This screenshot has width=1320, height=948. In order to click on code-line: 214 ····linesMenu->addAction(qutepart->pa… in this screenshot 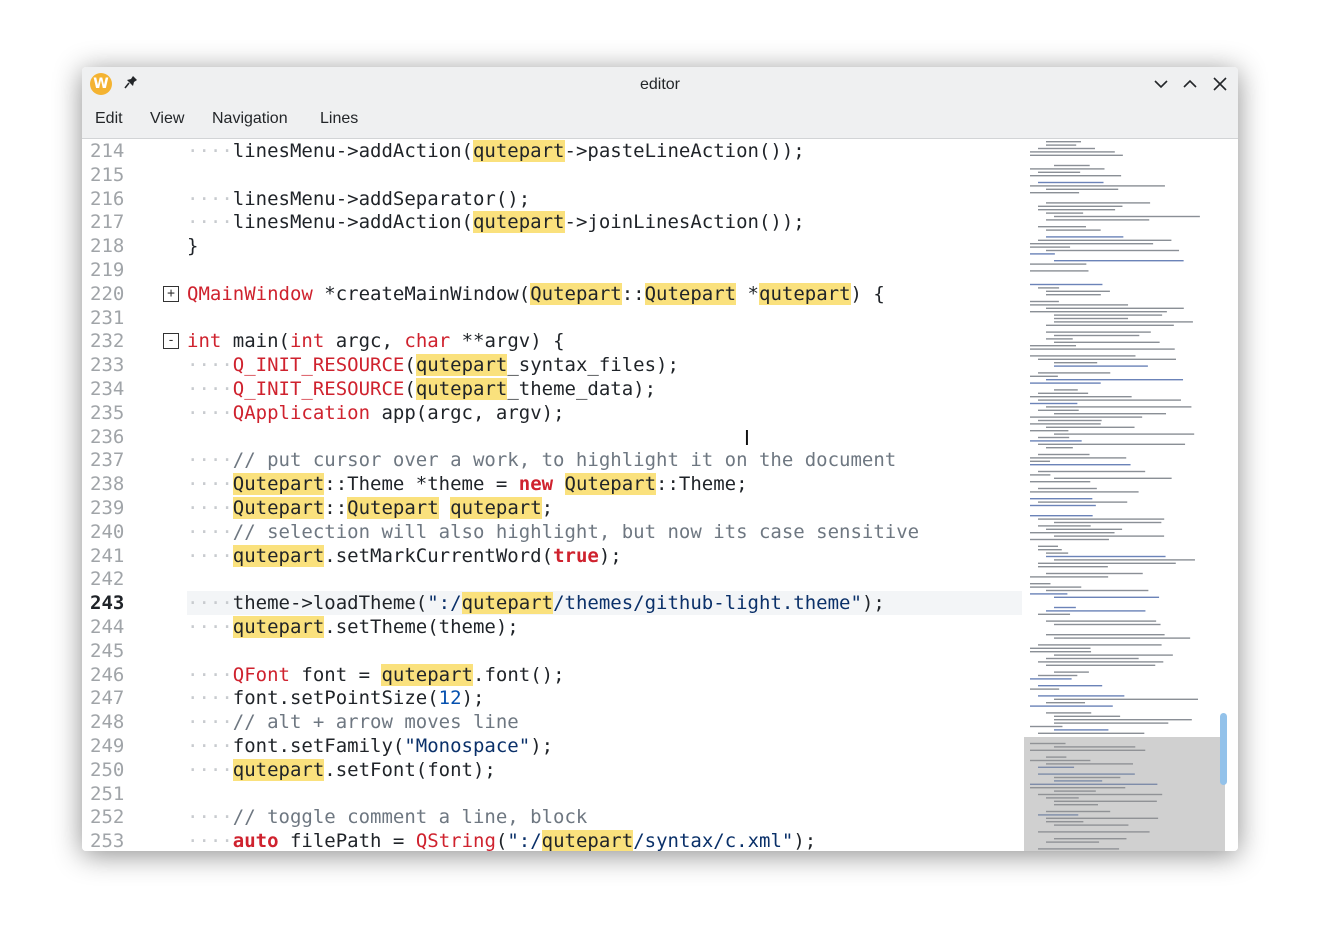, I will do `click(552, 151)`.